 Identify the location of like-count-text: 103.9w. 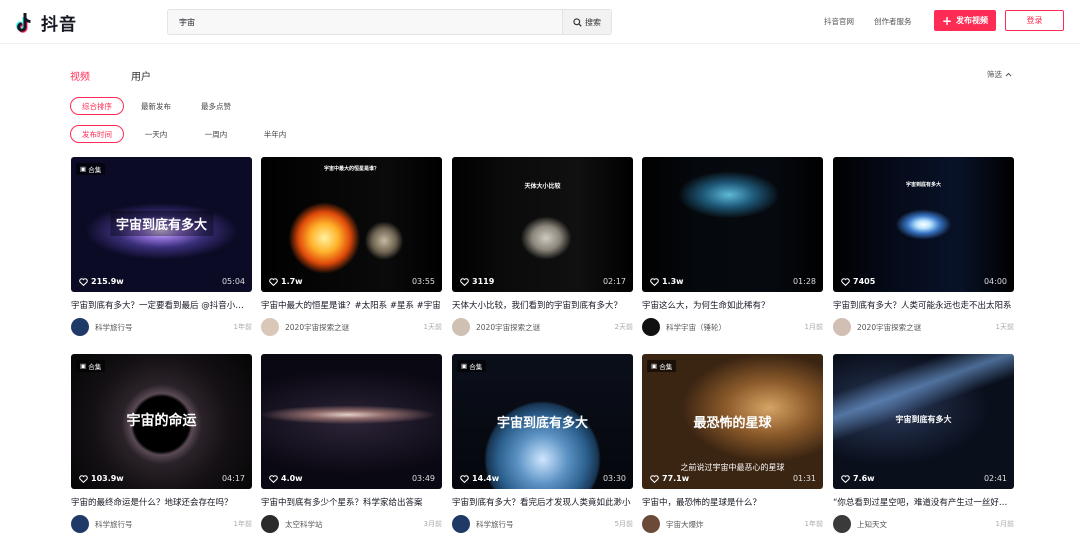
(107, 478).